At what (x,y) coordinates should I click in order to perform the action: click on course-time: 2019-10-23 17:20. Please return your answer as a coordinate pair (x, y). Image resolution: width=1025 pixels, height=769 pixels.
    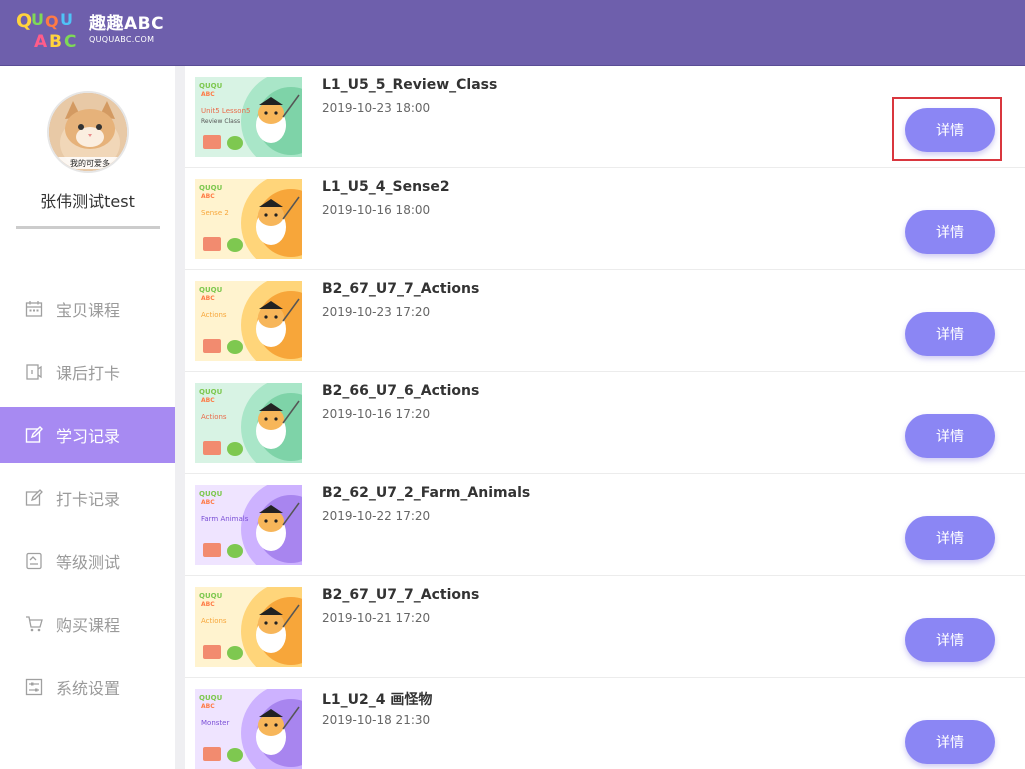
    Looking at the image, I should click on (376, 312).